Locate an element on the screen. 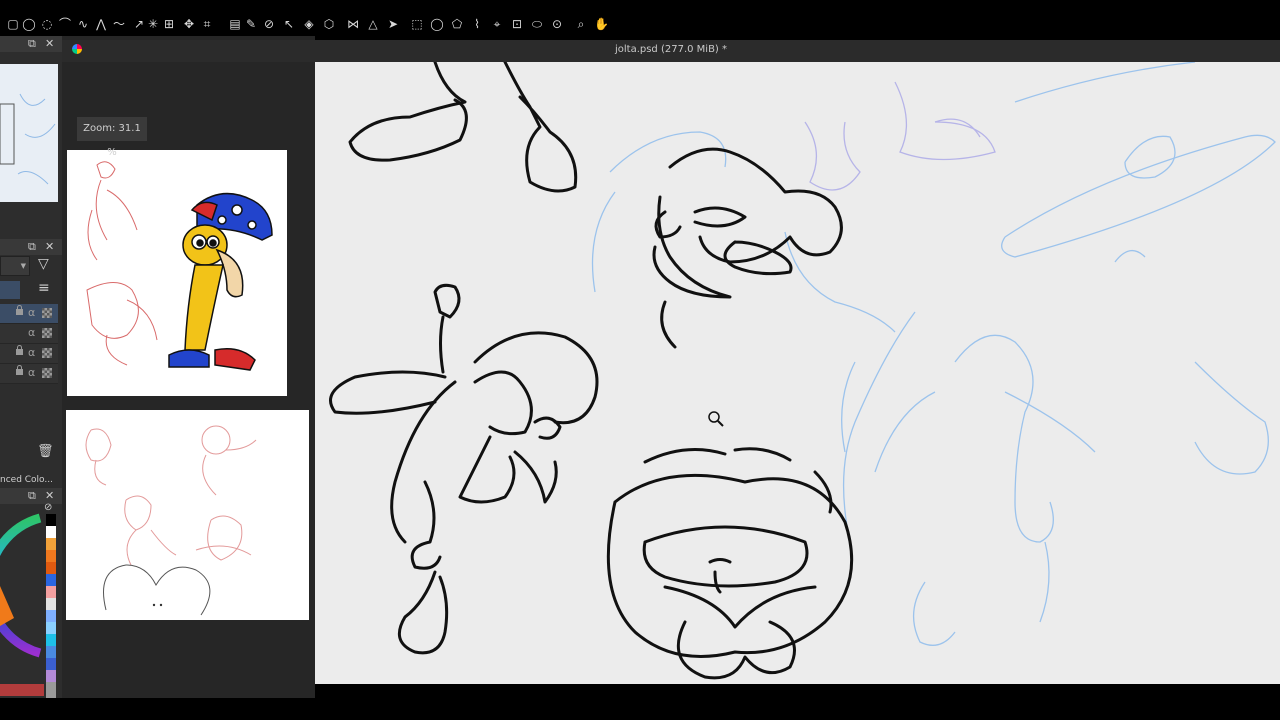  reference-image-2-art is located at coordinates (171, 520).